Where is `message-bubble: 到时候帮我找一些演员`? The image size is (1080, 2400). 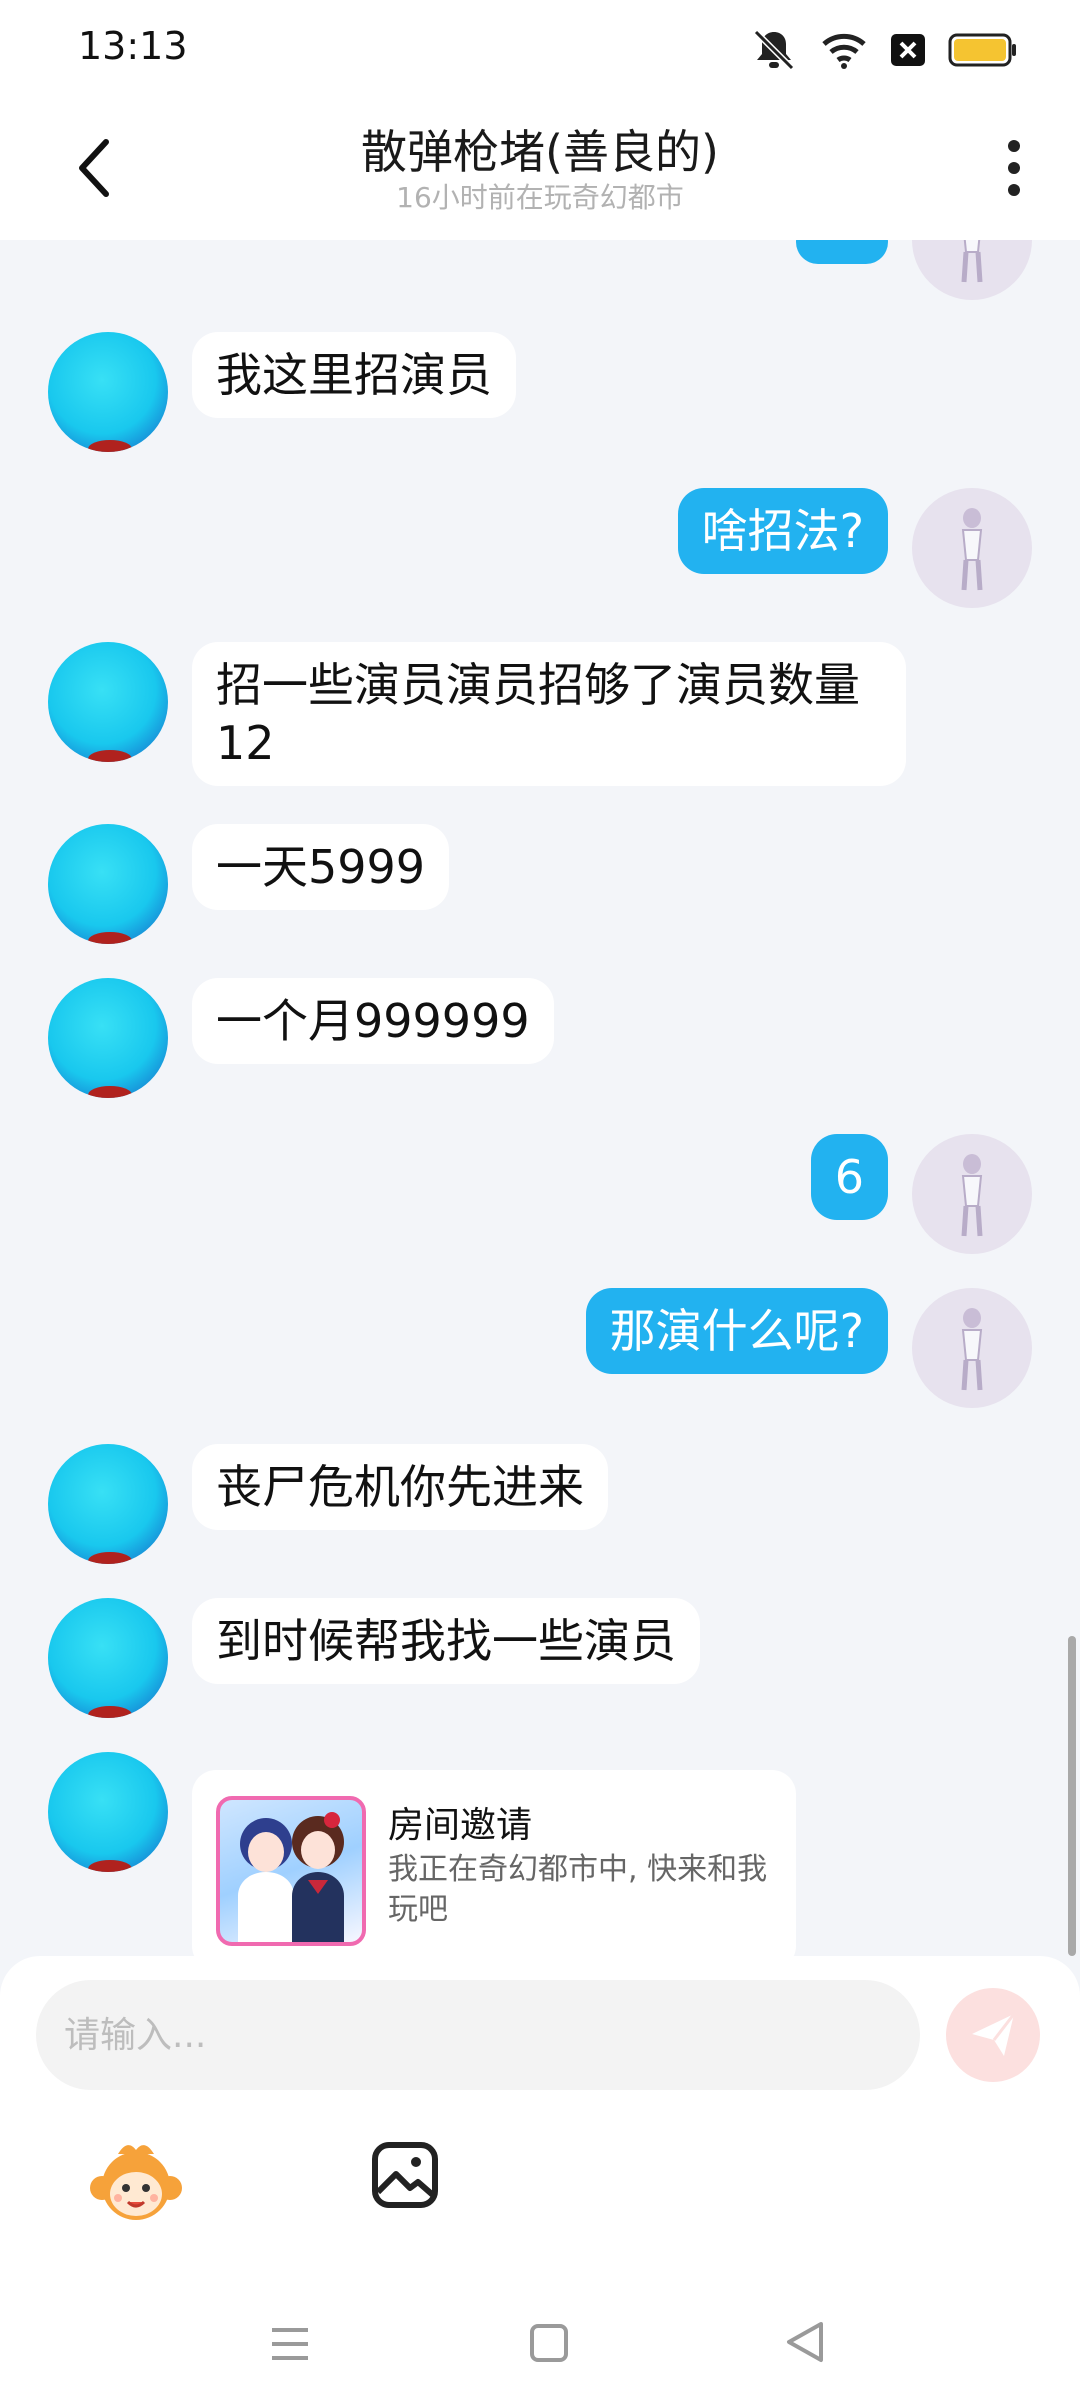
message-bubble: 到时候帮我找一些演员 is located at coordinates (446, 1641).